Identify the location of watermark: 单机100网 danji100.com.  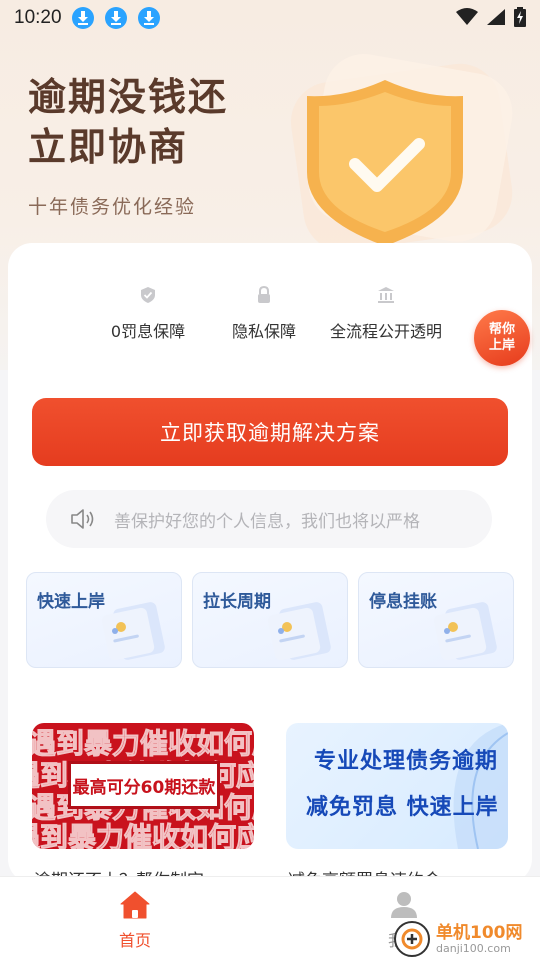
(466, 939).